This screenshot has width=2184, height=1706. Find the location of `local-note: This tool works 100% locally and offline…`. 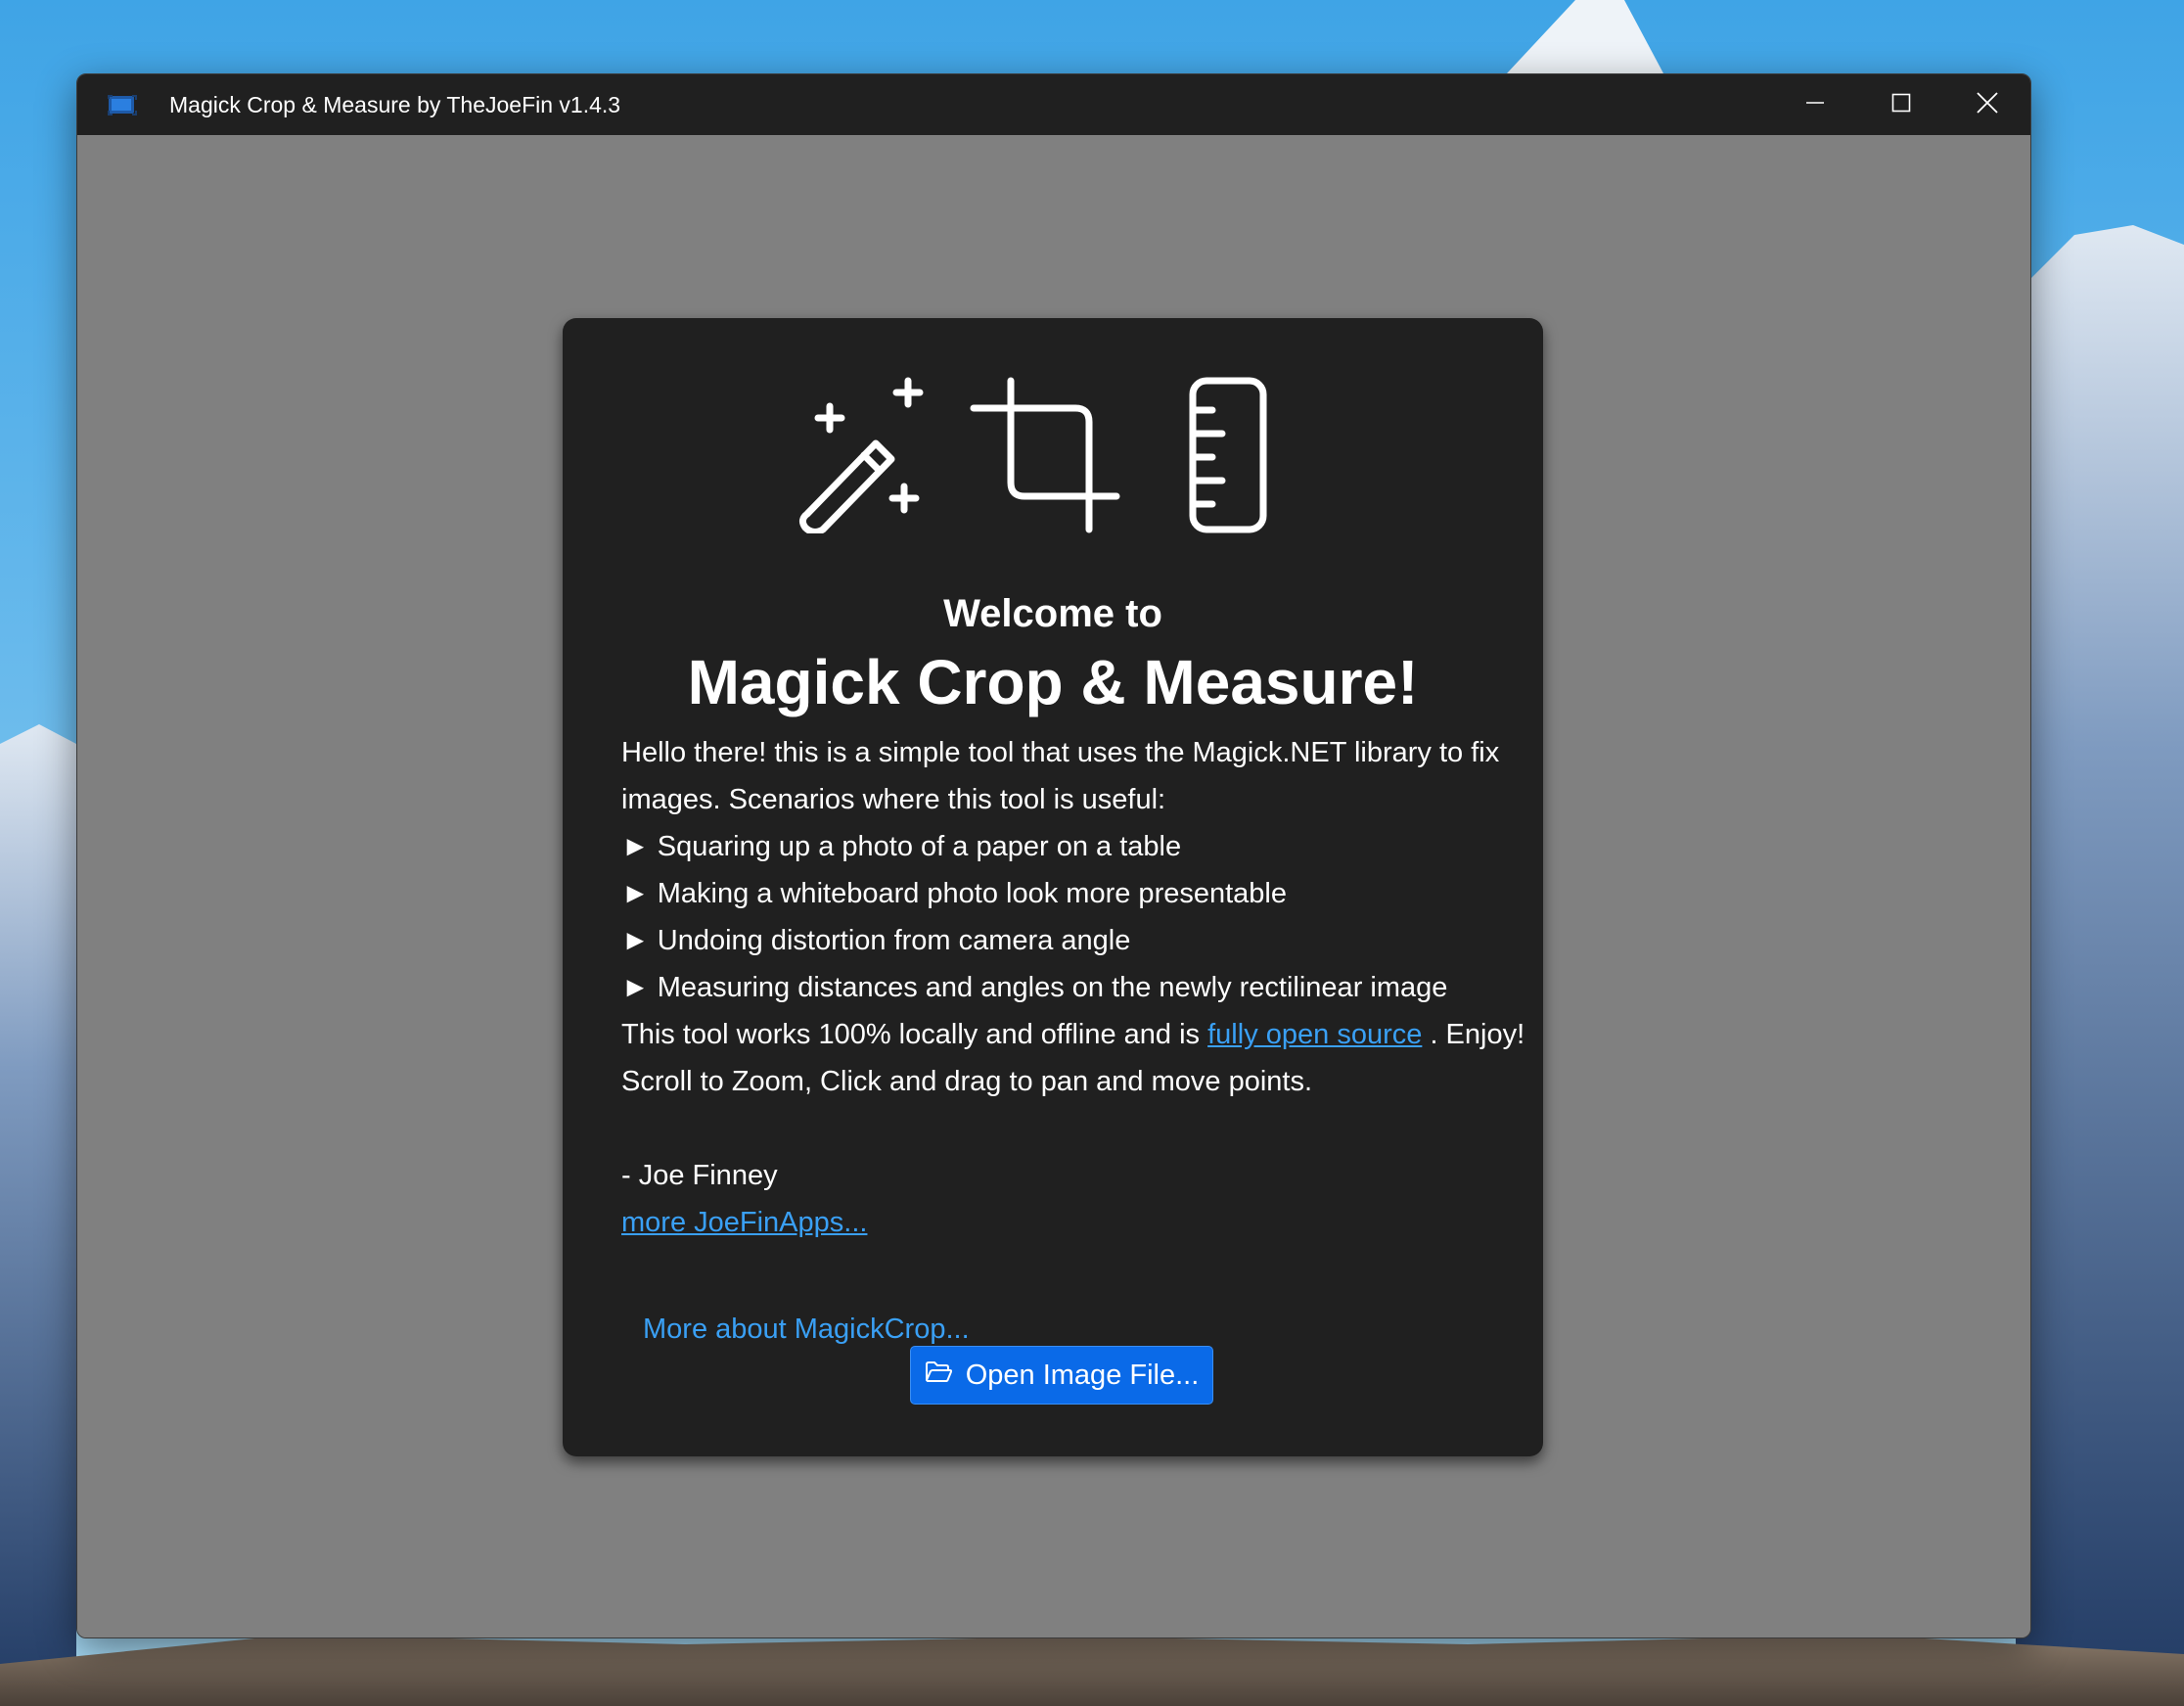

local-note: This tool works 100% locally and offline… is located at coordinates (1072, 1034).